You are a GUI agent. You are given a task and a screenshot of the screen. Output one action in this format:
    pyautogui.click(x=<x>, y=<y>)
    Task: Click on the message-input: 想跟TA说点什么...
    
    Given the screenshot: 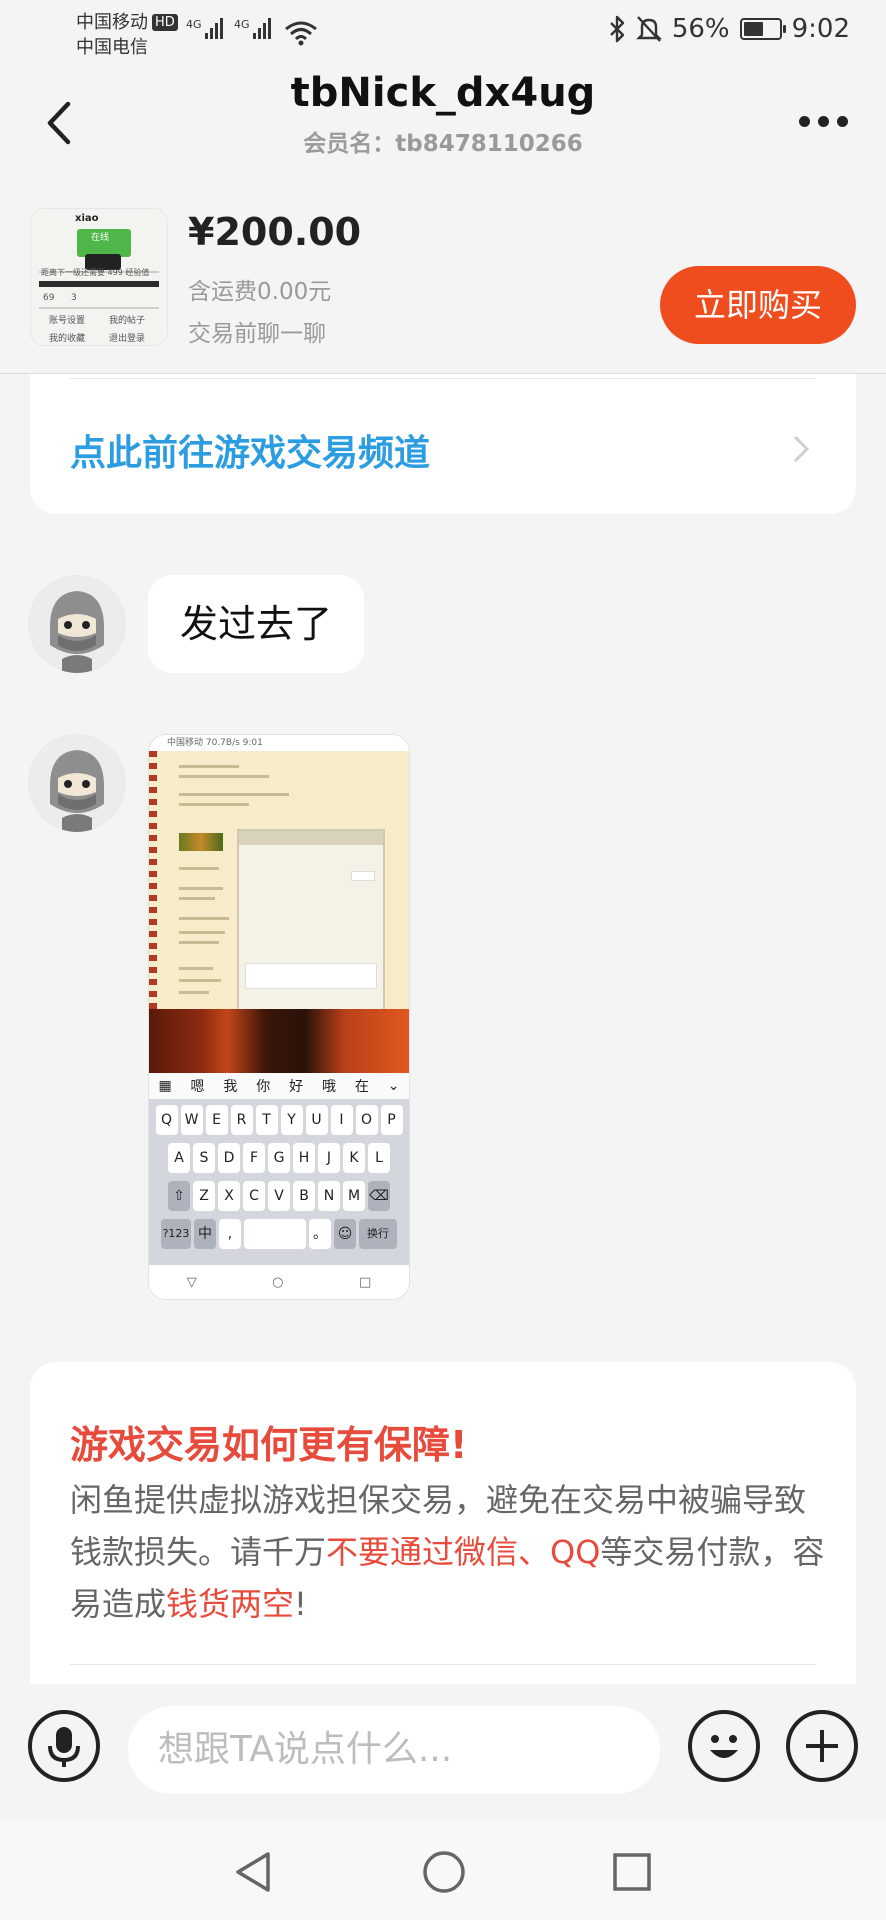 What is the action you would take?
    pyautogui.click(x=394, y=1750)
    